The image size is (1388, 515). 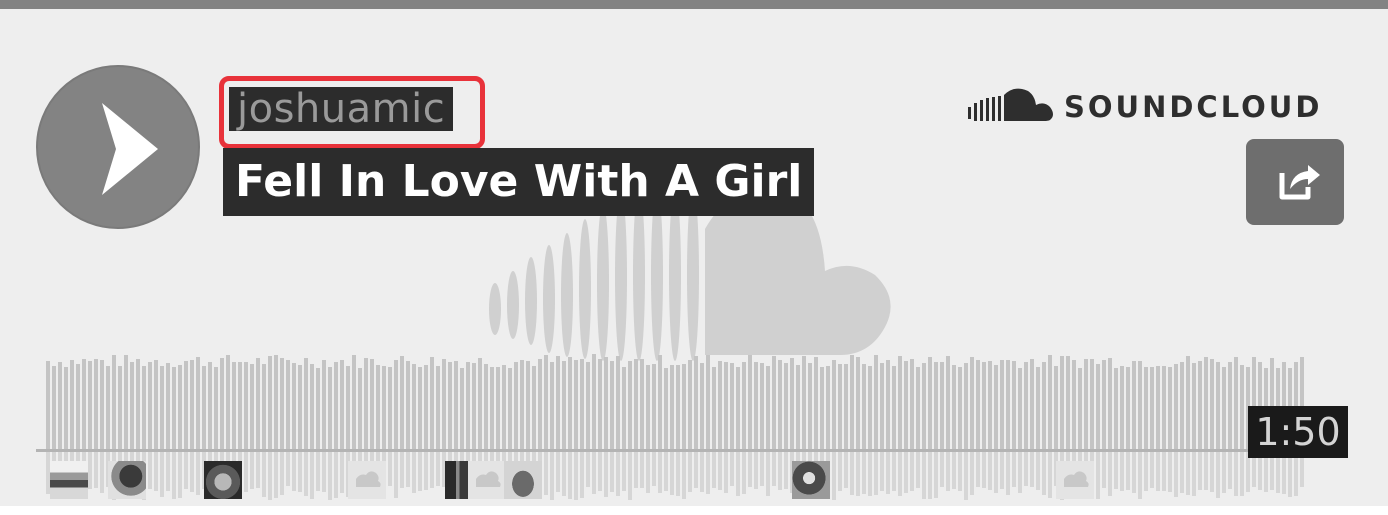 I want to click on share-button, so click(x=1295, y=182).